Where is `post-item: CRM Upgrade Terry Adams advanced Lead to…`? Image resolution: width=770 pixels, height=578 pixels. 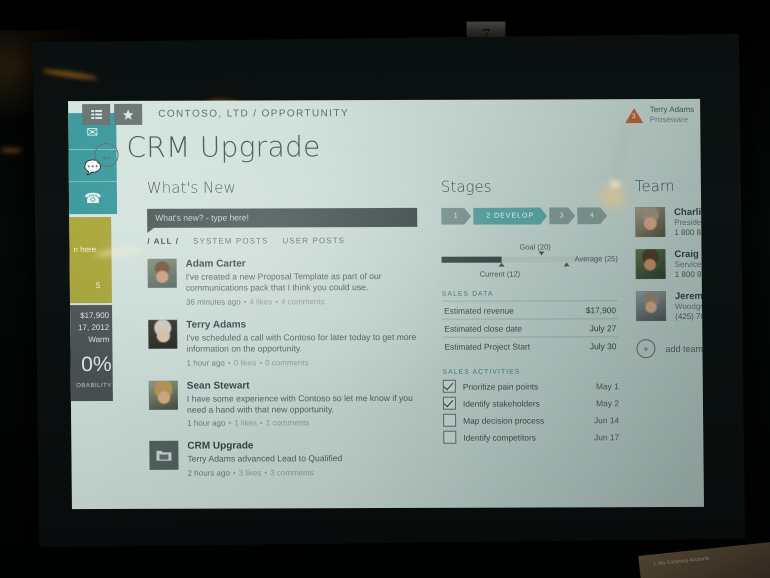
post-item: CRM Upgrade Terry Adams advanced Lead to… is located at coordinates (286, 459).